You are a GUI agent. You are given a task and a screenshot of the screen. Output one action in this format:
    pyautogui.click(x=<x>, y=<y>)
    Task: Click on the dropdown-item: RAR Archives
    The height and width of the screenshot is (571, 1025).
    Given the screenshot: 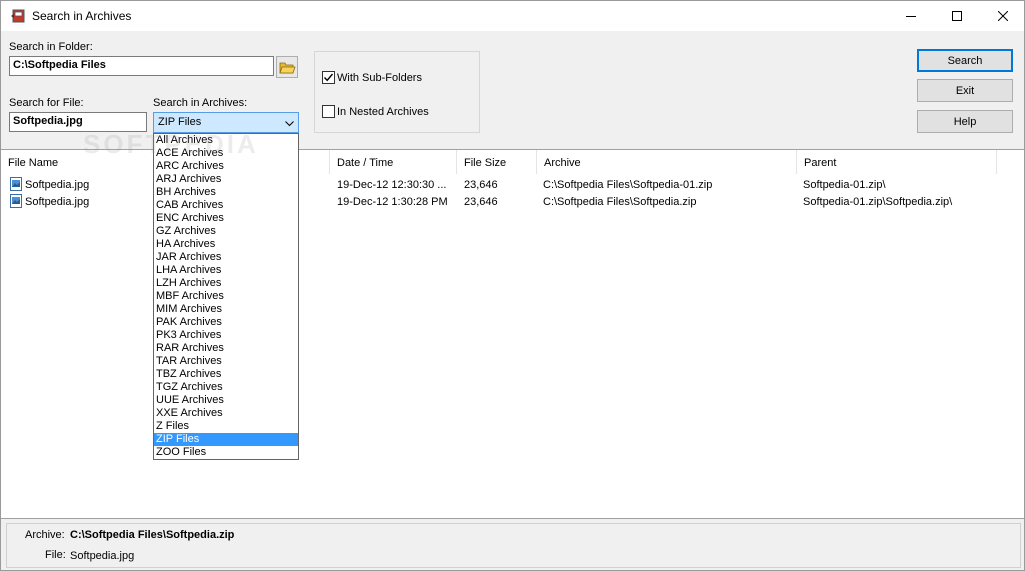 What is the action you would take?
    pyautogui.click(x=226, y=348)
    